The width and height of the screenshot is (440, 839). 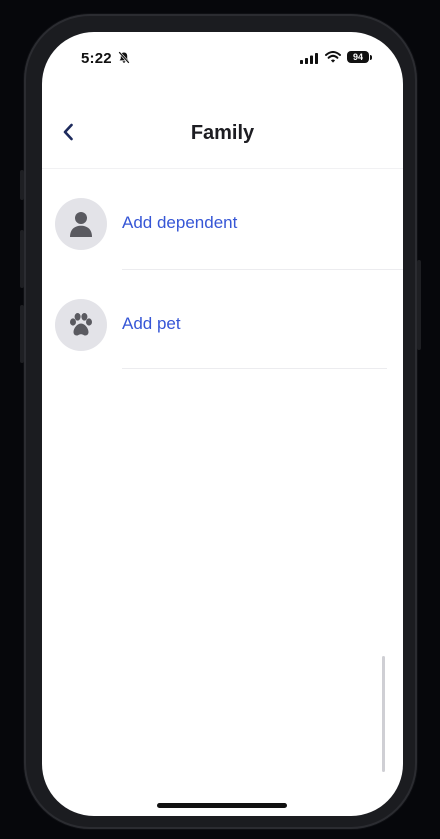 I want to click on list-item-add-dependent: Add dependent, so click(x=222, y=248).